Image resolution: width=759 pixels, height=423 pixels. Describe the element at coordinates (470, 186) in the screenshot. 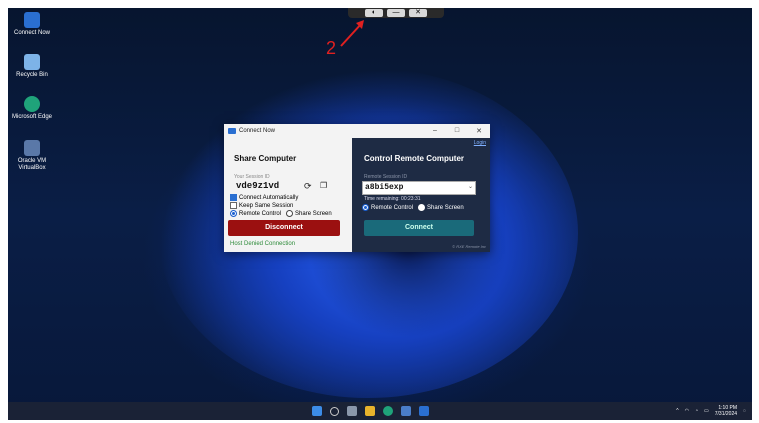

I see `chevron-down-icon: ⌄` at that location.